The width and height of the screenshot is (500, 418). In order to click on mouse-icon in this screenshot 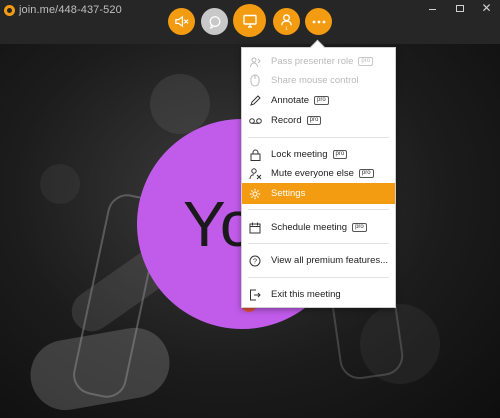, I will do `click(255, 81)`.